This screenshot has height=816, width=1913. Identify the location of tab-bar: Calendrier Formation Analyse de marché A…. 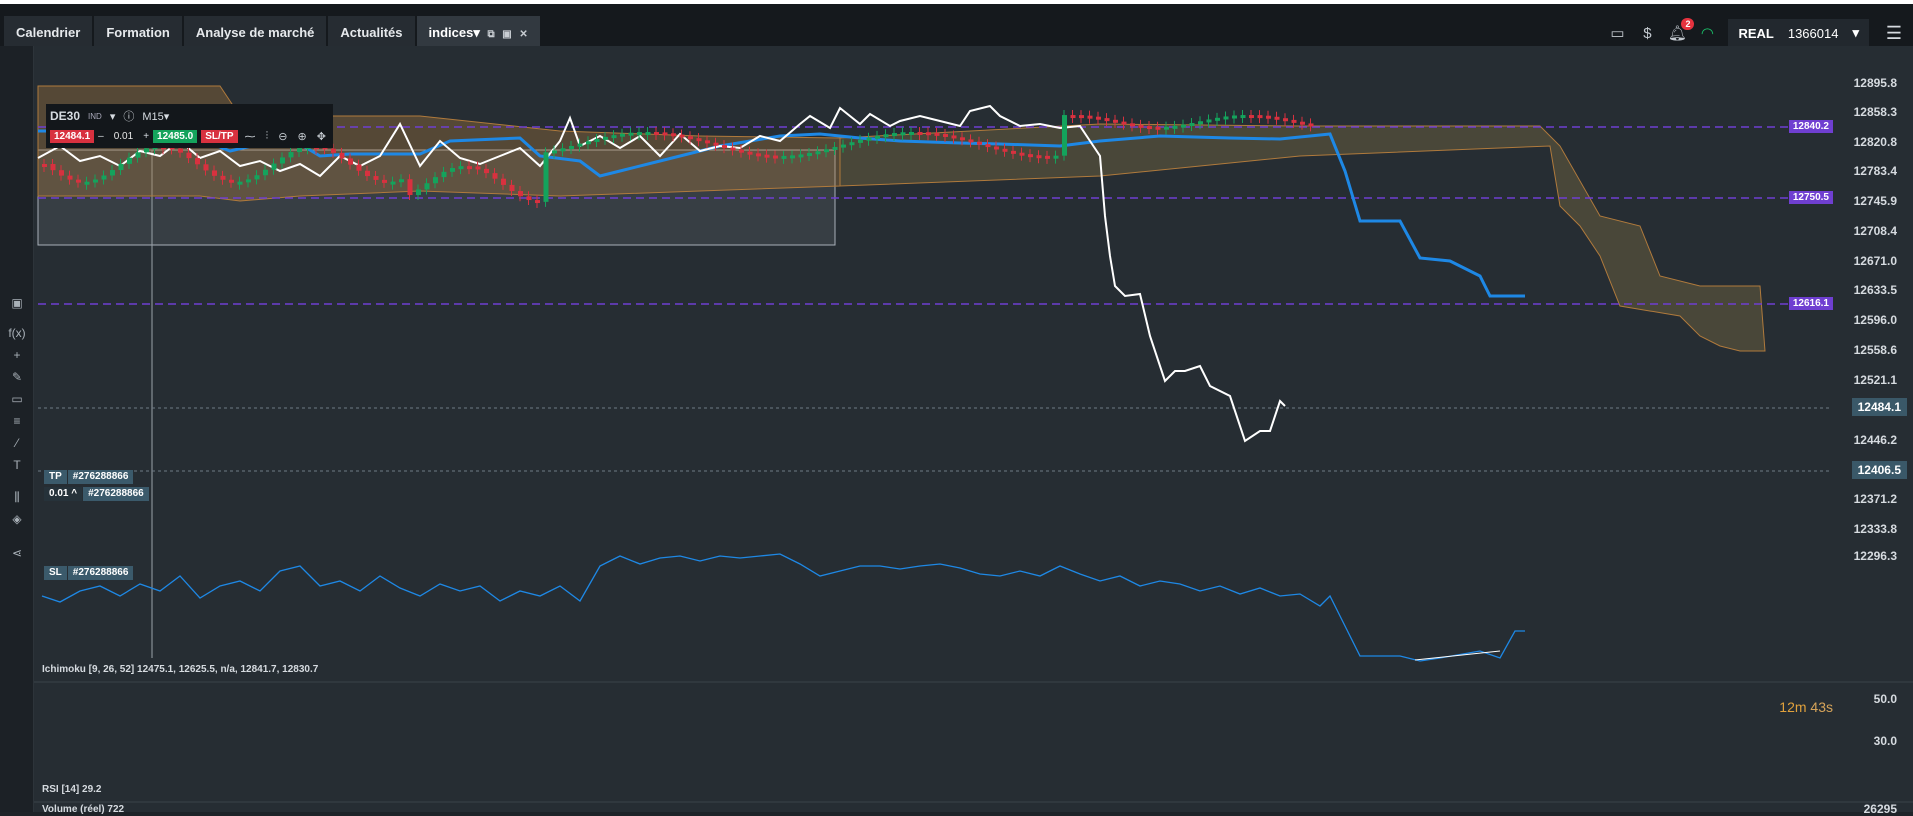
(273, 33).